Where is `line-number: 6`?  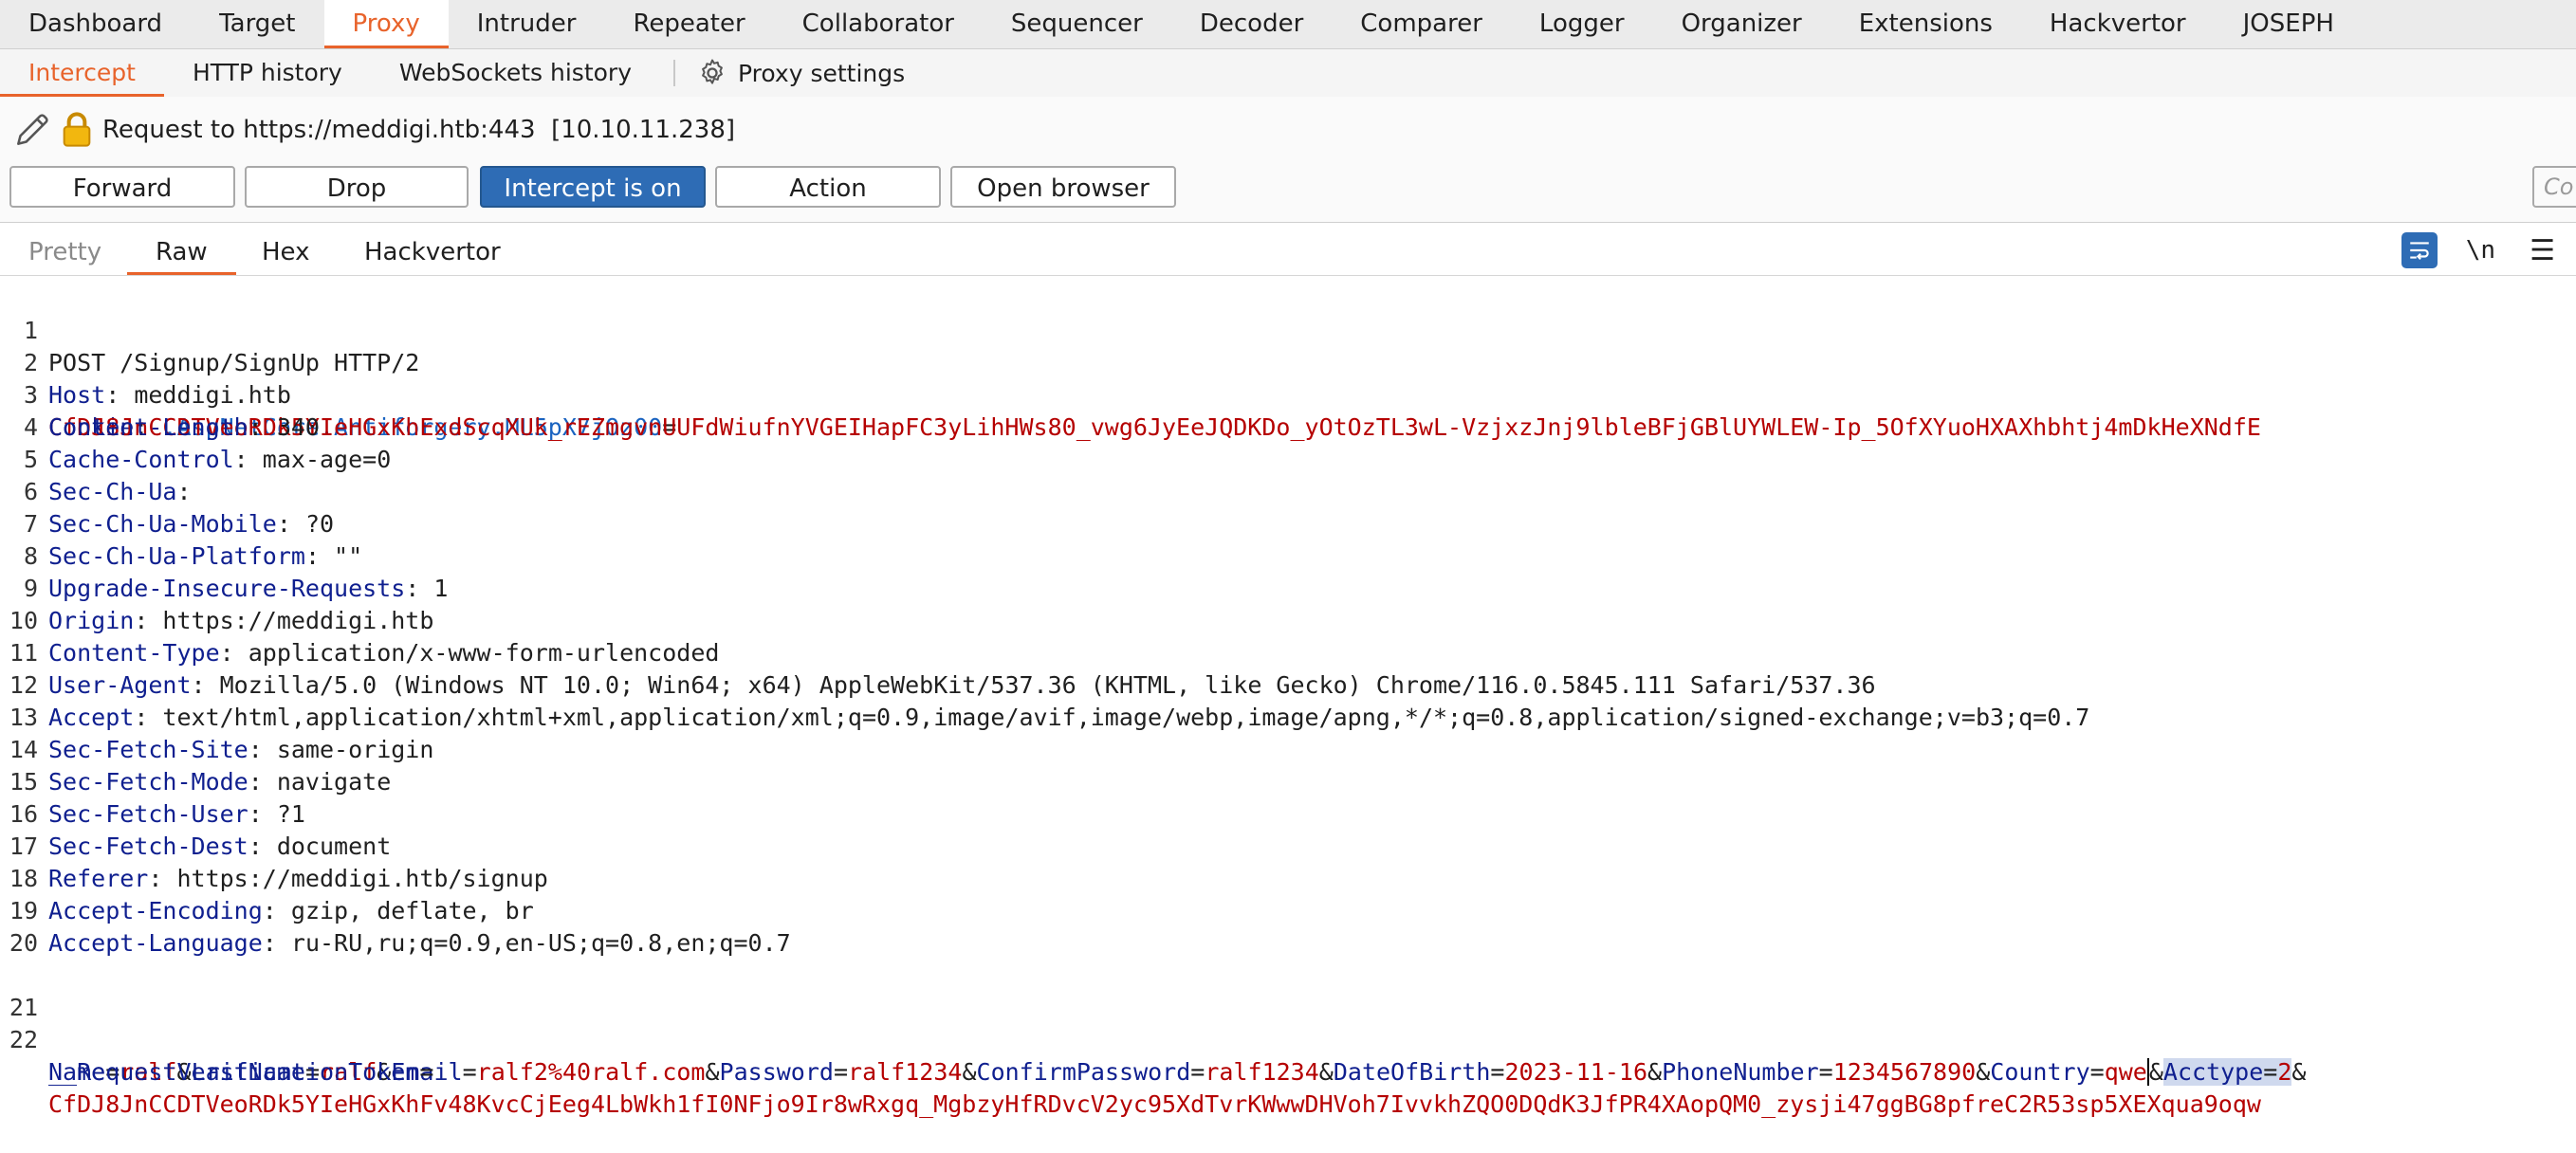 line-number: 6 is located at coordinates (30, 491).